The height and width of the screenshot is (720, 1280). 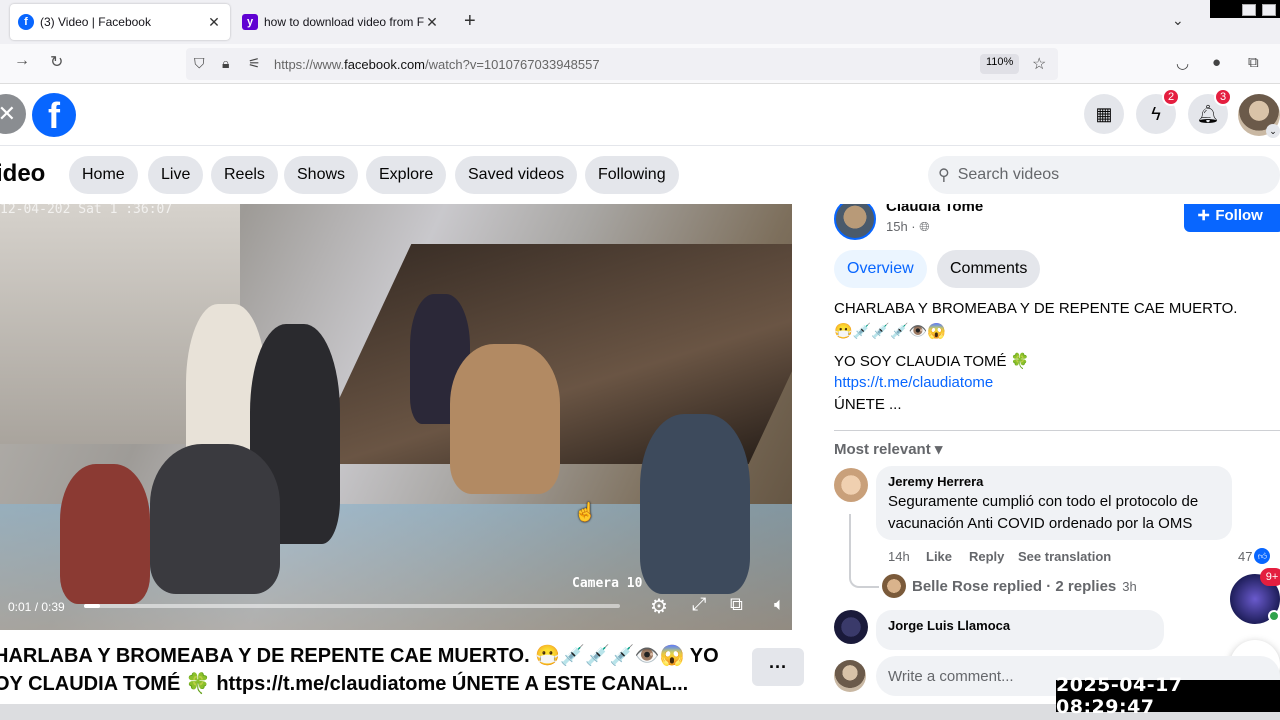 I want to click on video-time: 0:01 / 0:39, so click(x=36, y=607).